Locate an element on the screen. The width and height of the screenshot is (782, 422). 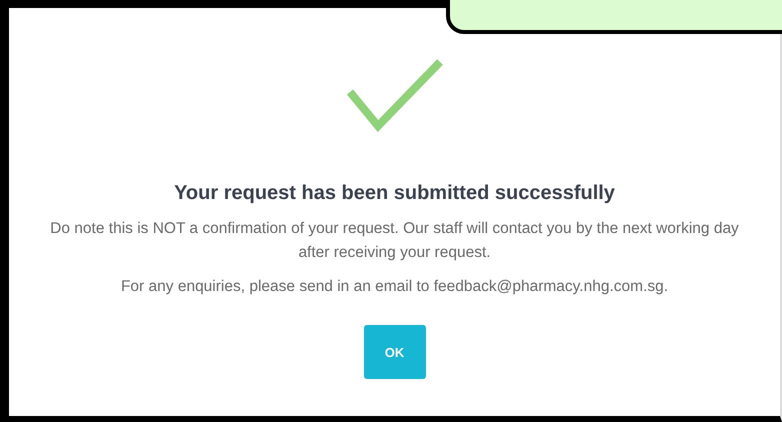
message-text: For any enquiries, please send in an email to feedback@pharmacy.nhg.com.sg. is located at coordinates (394, 287).